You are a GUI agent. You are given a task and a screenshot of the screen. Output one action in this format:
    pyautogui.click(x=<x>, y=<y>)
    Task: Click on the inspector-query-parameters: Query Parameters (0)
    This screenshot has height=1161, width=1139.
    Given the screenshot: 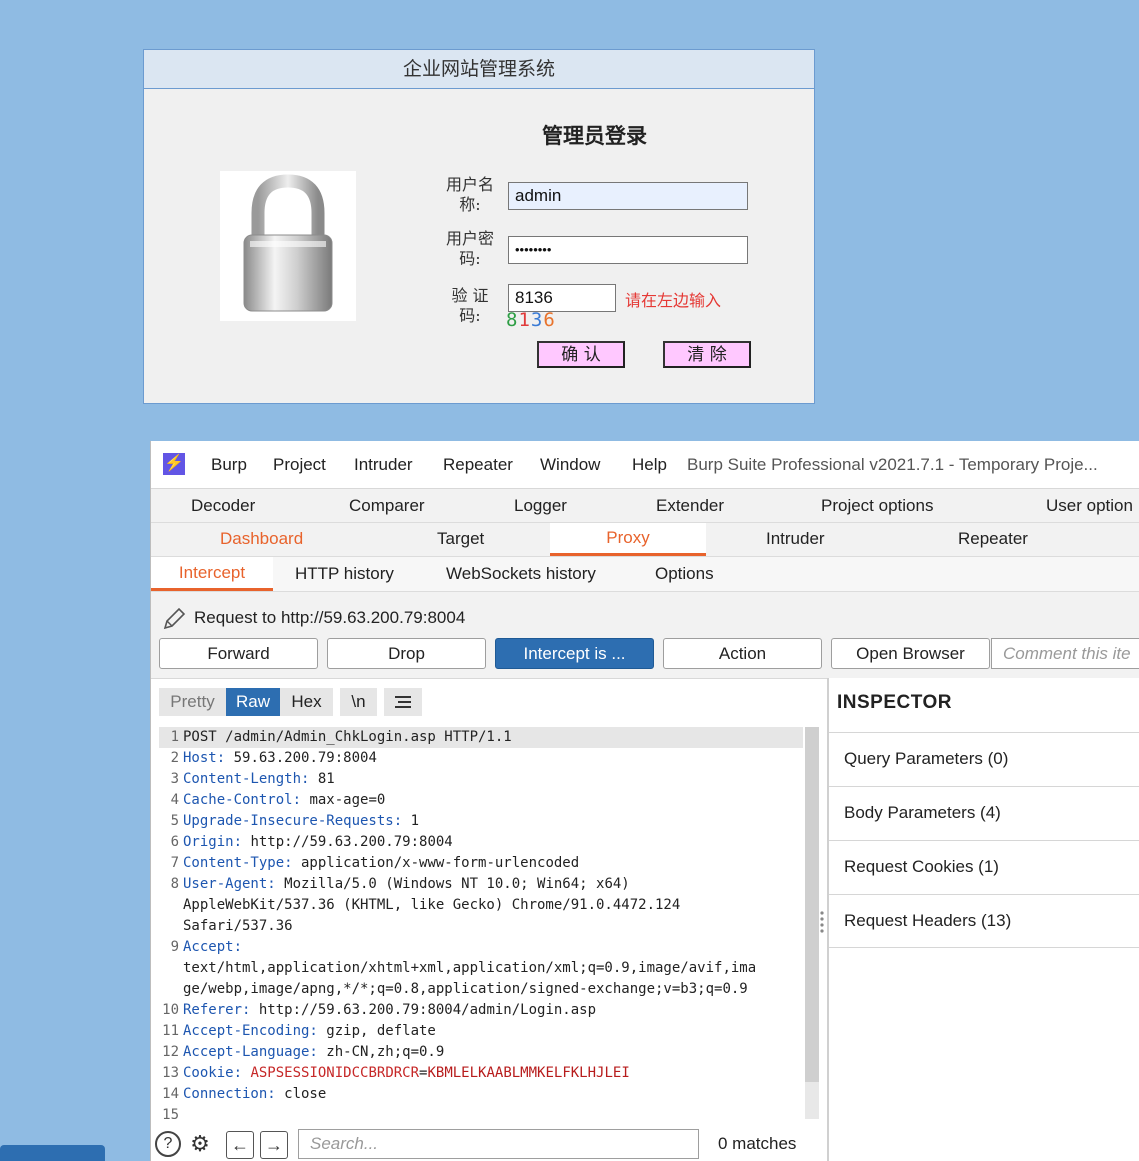 What is the action you would take?
    pyautogui.click(x=984, y=759)
    